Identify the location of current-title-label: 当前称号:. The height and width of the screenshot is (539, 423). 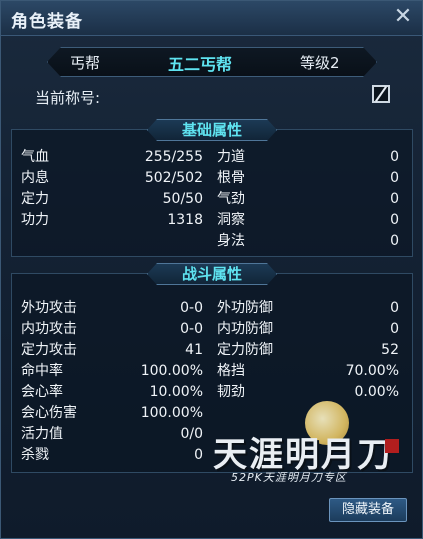
(68, 98).